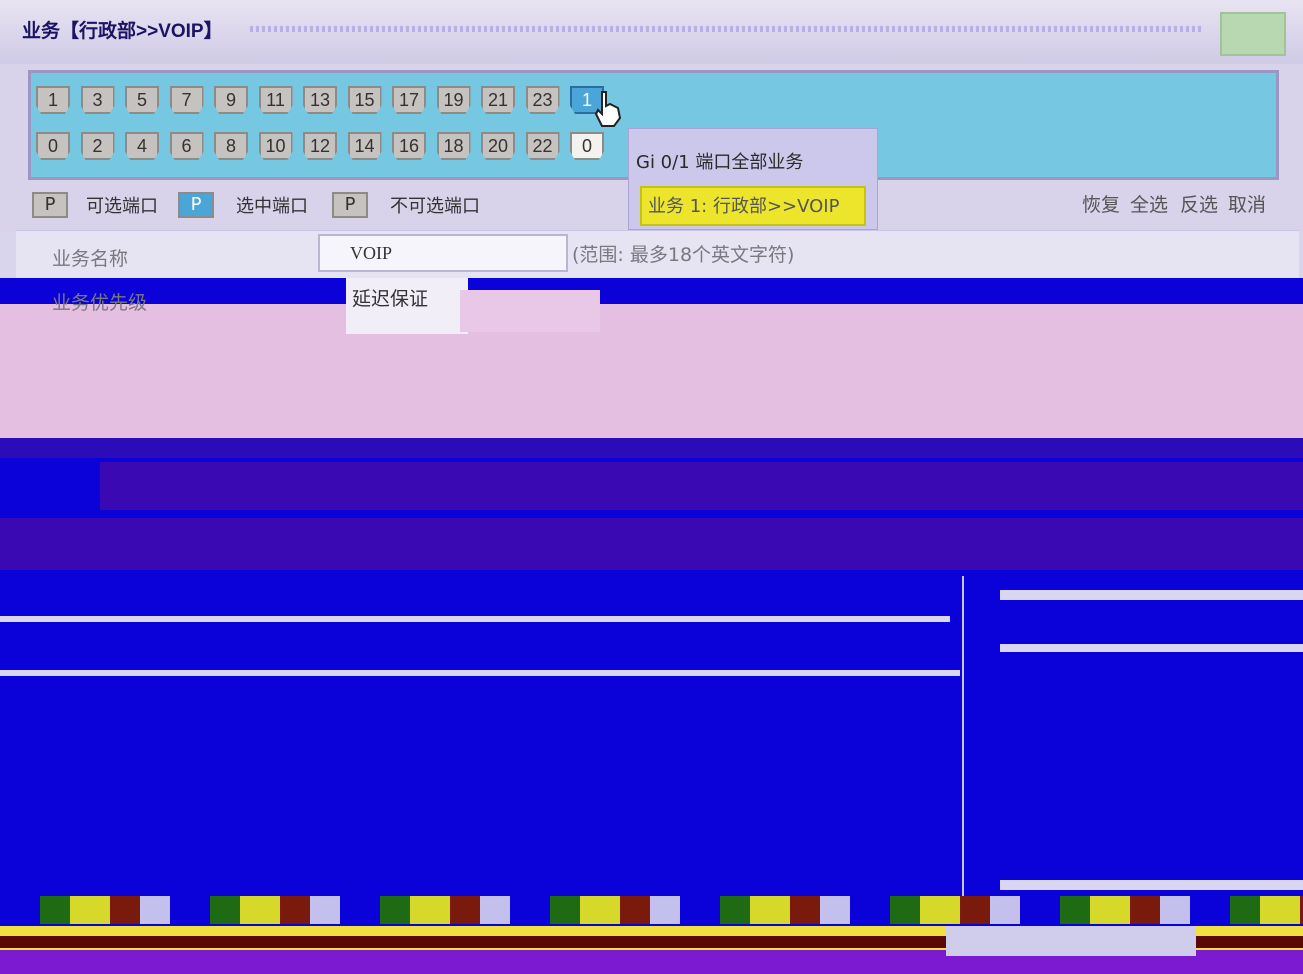 The image size is (1303, 974). Describe the element at coordinates (409, 100) in the screenshot. I see `port-top_row-8: 17` at that location.